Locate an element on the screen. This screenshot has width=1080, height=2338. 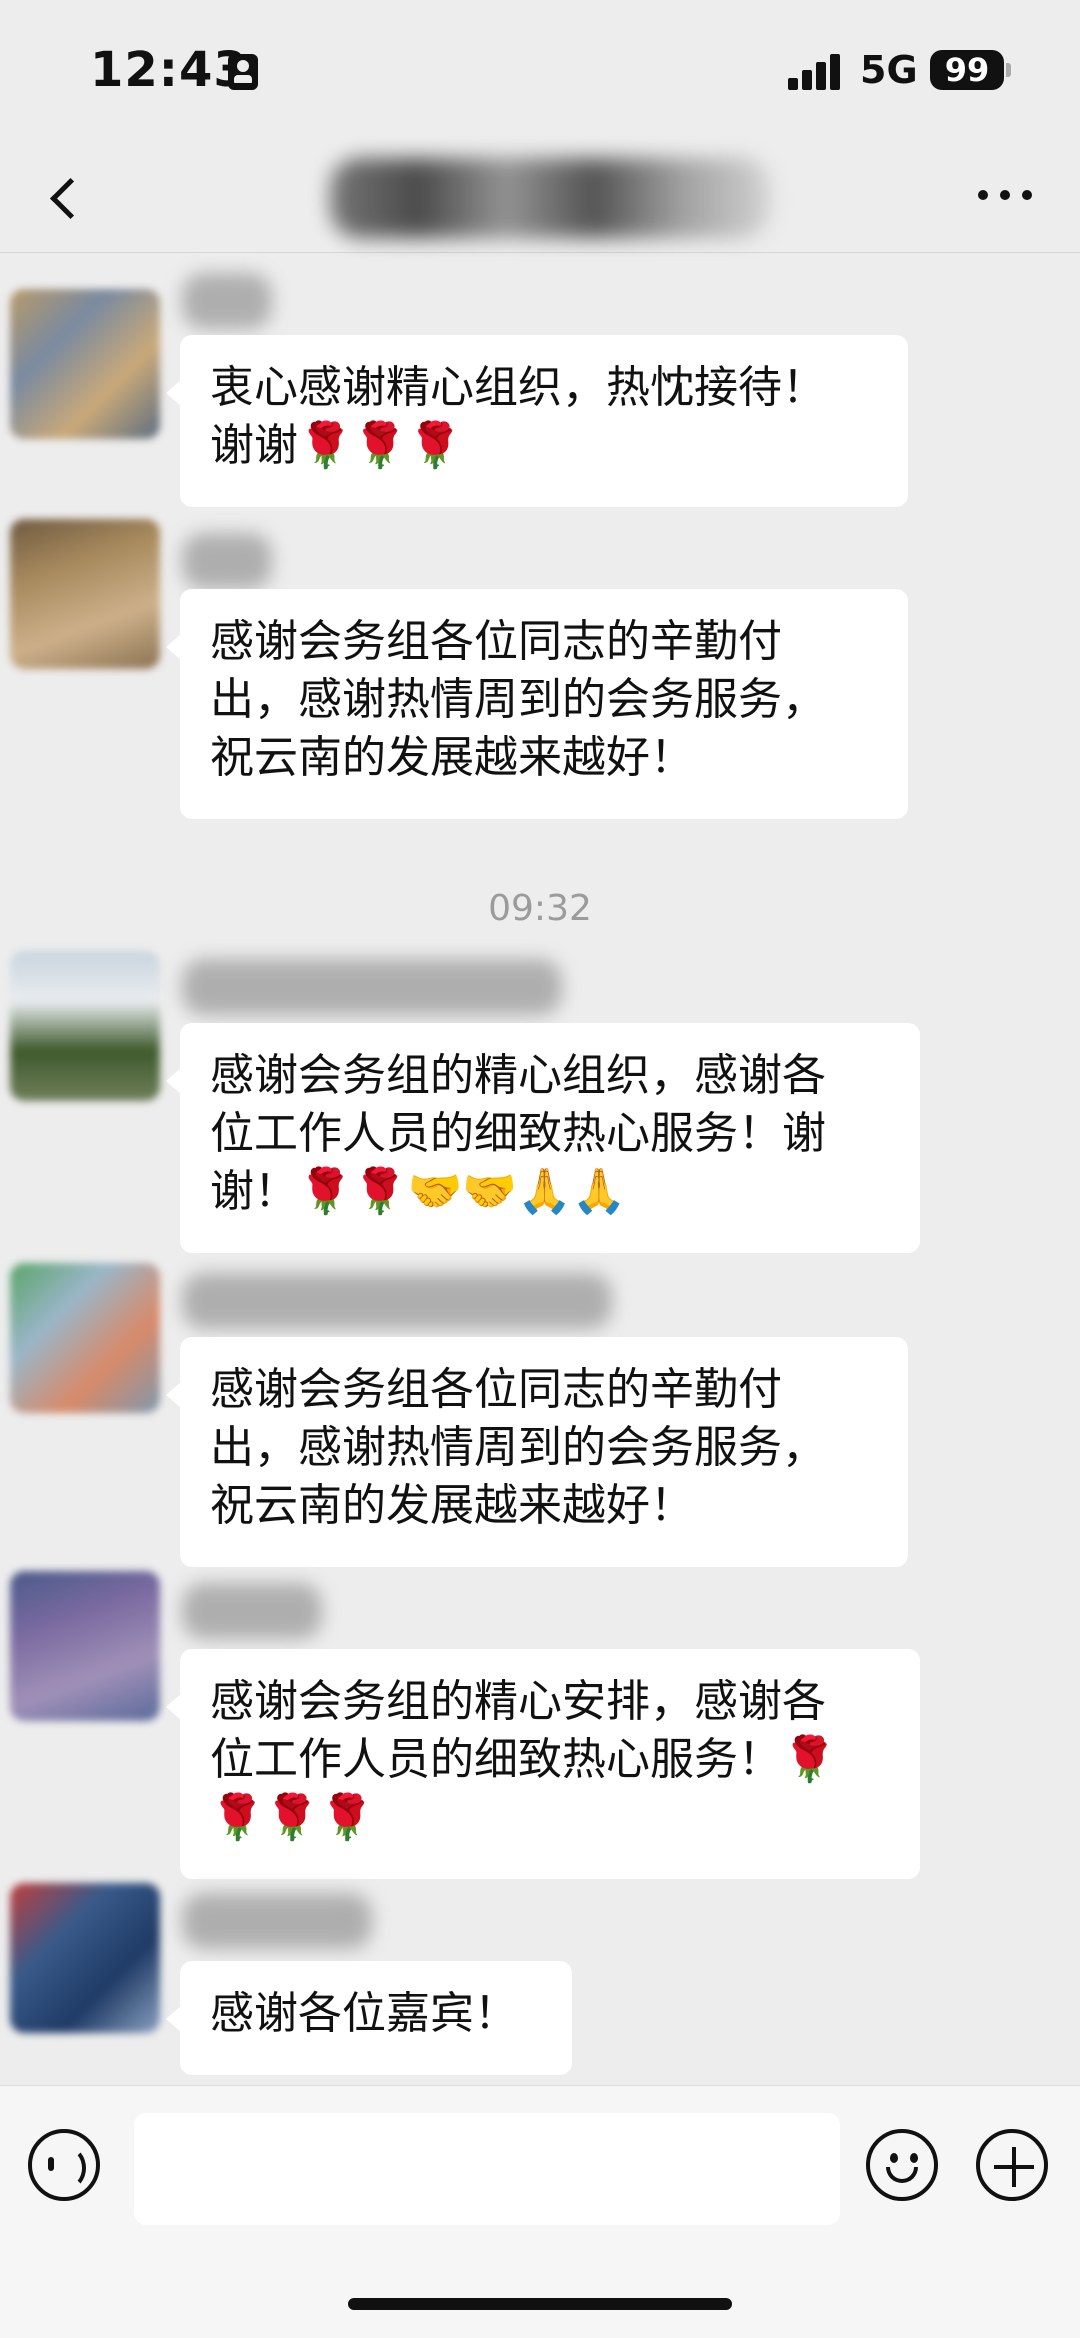
home-indicator is located at coordinates (540, 2304).